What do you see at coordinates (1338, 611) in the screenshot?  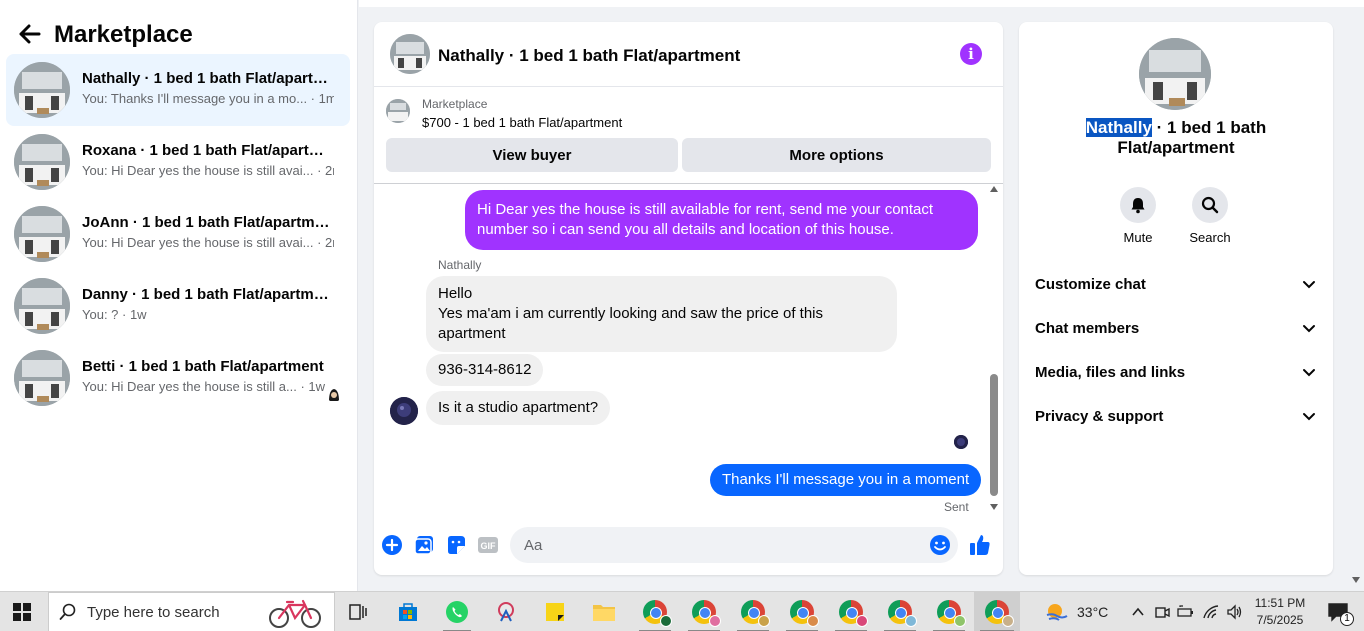 I see `notifications-icon: 1` at bounding box center [1338, 611].